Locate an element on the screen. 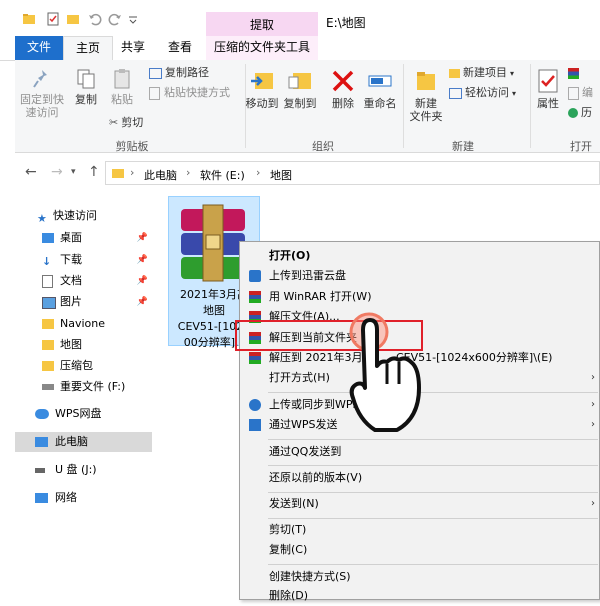  nav-desktop: 桌面 📌 is located at coordinates (83, 238).